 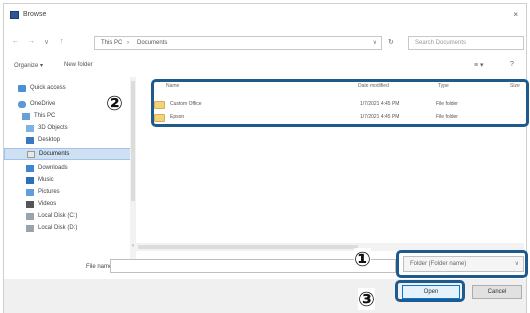 What do you see at coordinates (49, 140) in the screenshot?
I see `sidebar-item-label: Desktop` at bounding box center [49, 140].